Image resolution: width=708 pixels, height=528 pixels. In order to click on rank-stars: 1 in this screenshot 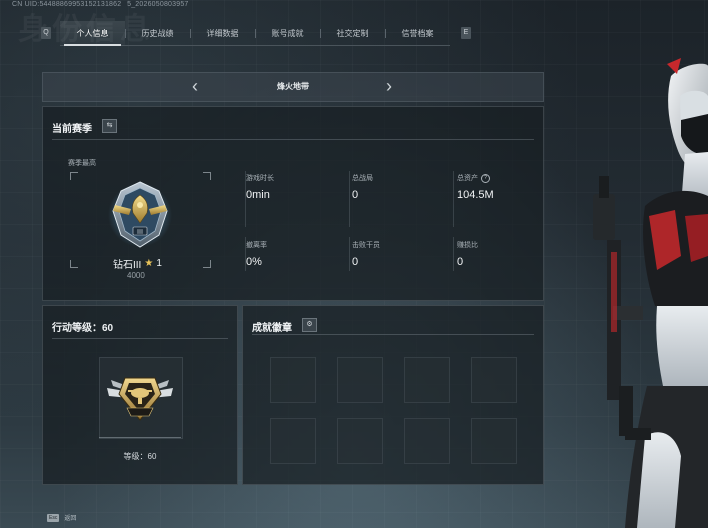, I will do `click(159, 263)`.